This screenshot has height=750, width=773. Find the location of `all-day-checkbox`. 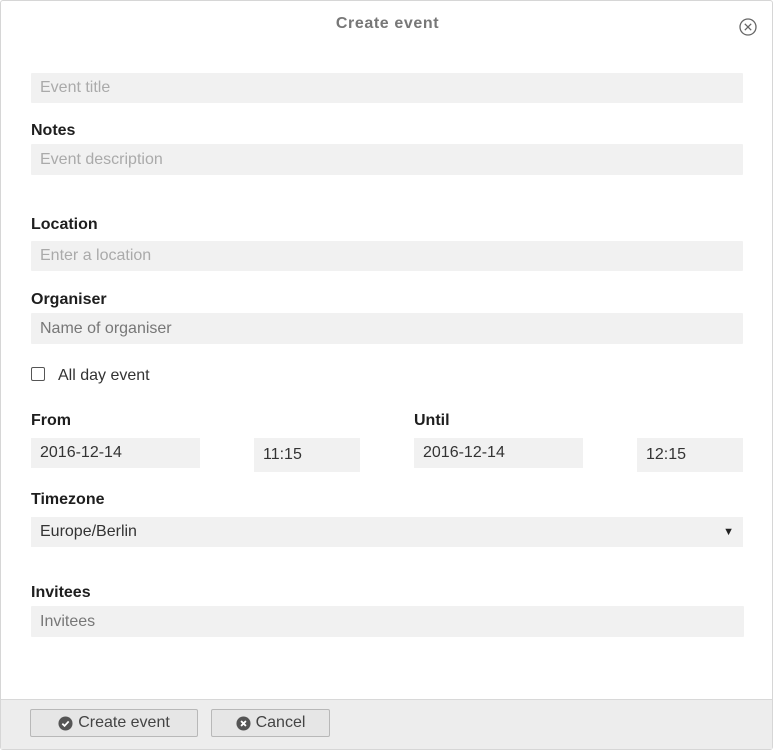

all-day-checkbox is located at coordinates (38, 374).